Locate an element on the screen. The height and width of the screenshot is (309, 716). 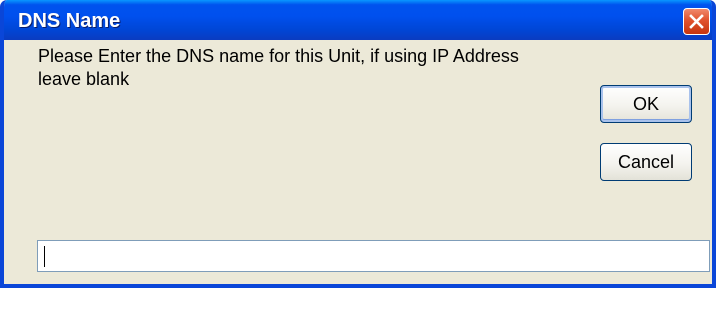
window-title: DNS Name is located at coordinates (69, 21).